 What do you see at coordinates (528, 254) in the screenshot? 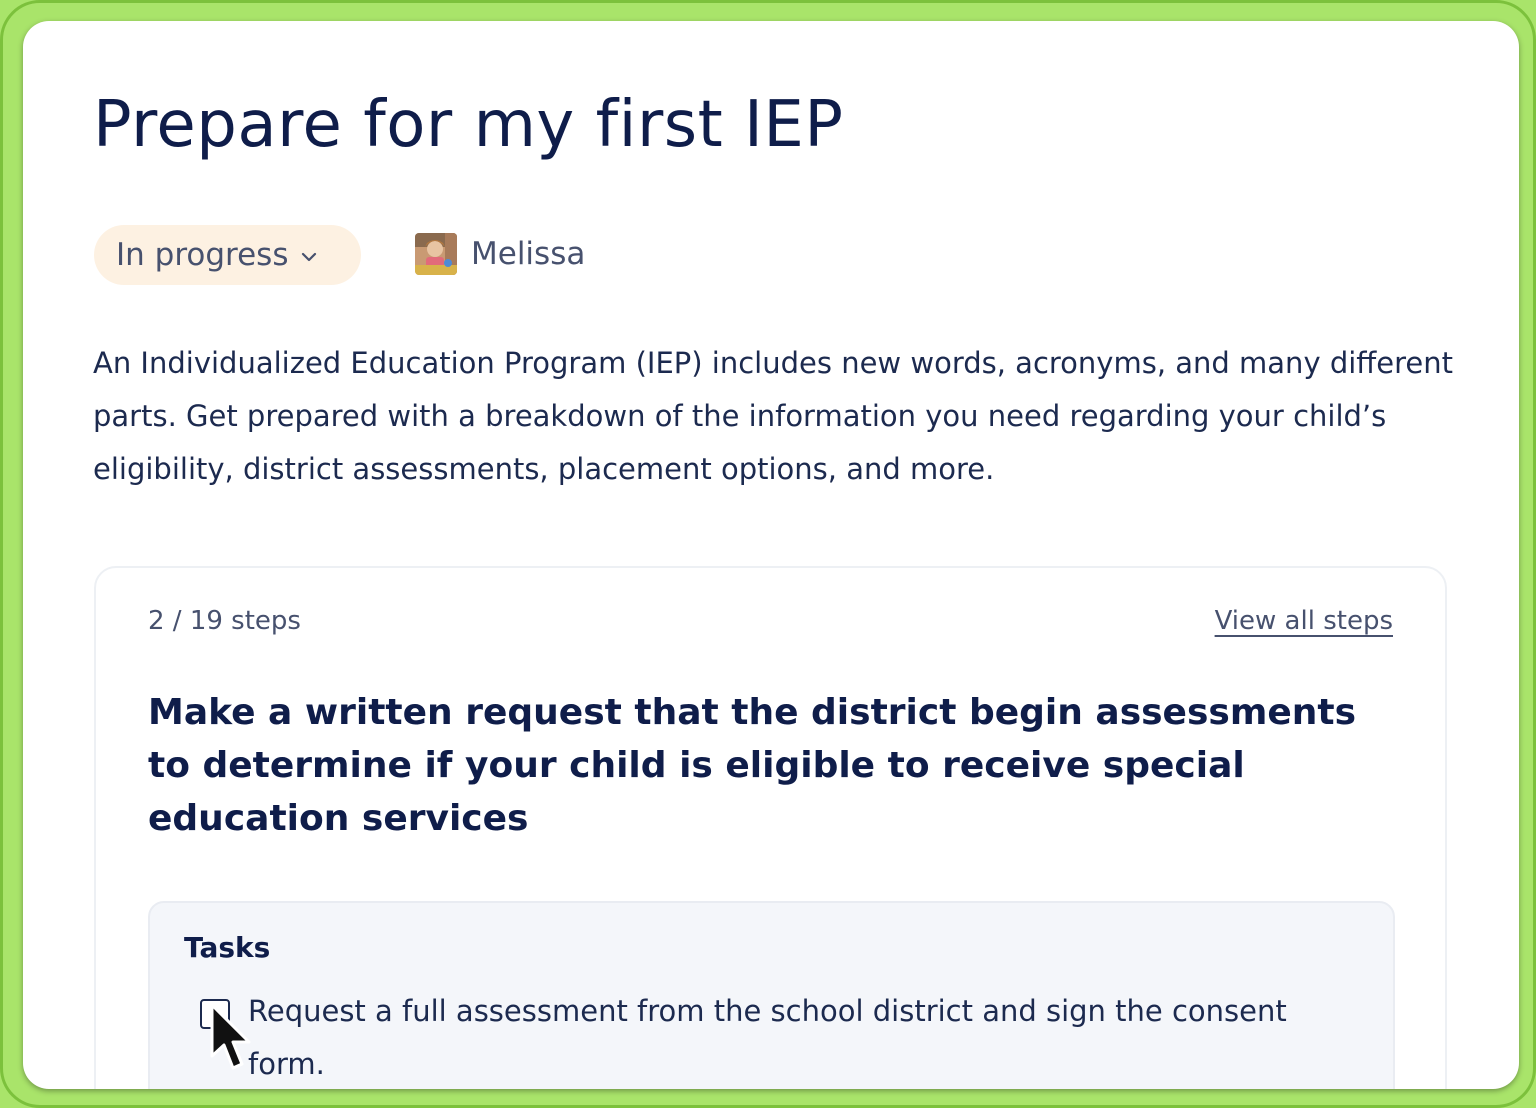
I see `owner-name: Melissa` at bounding box center [528, 254].